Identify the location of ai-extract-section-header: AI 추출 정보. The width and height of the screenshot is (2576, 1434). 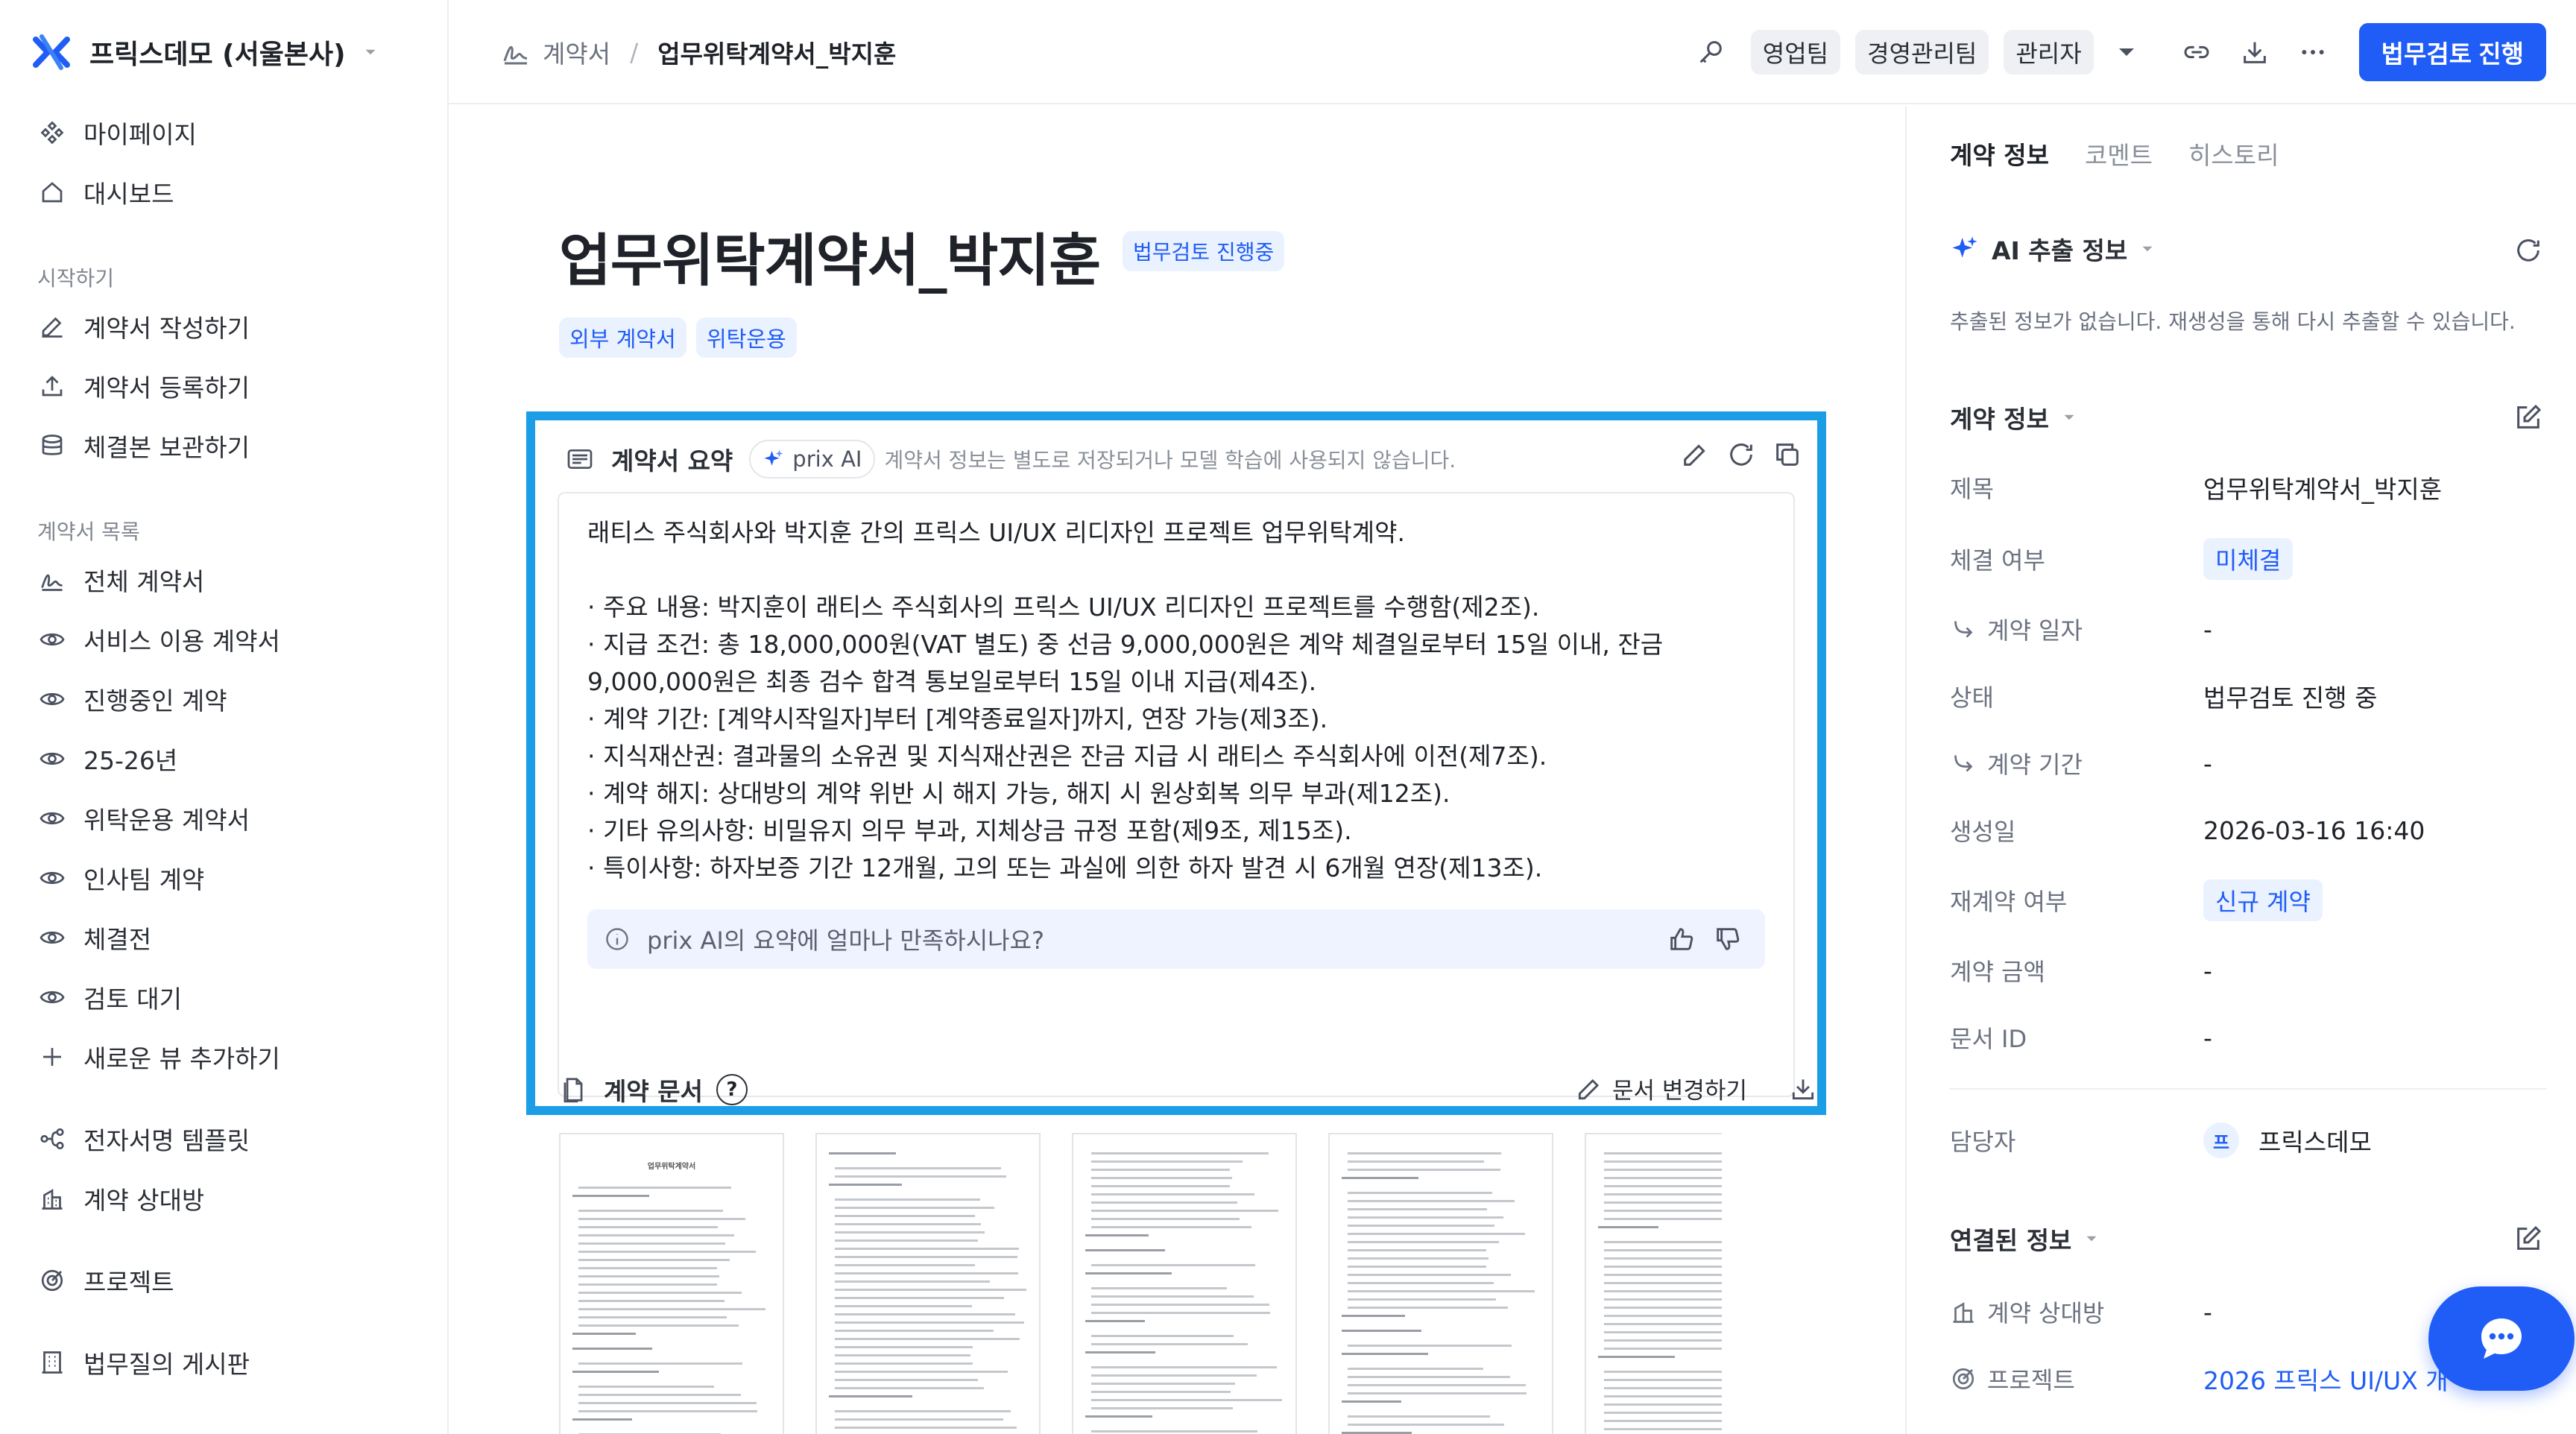
(2053, 249).